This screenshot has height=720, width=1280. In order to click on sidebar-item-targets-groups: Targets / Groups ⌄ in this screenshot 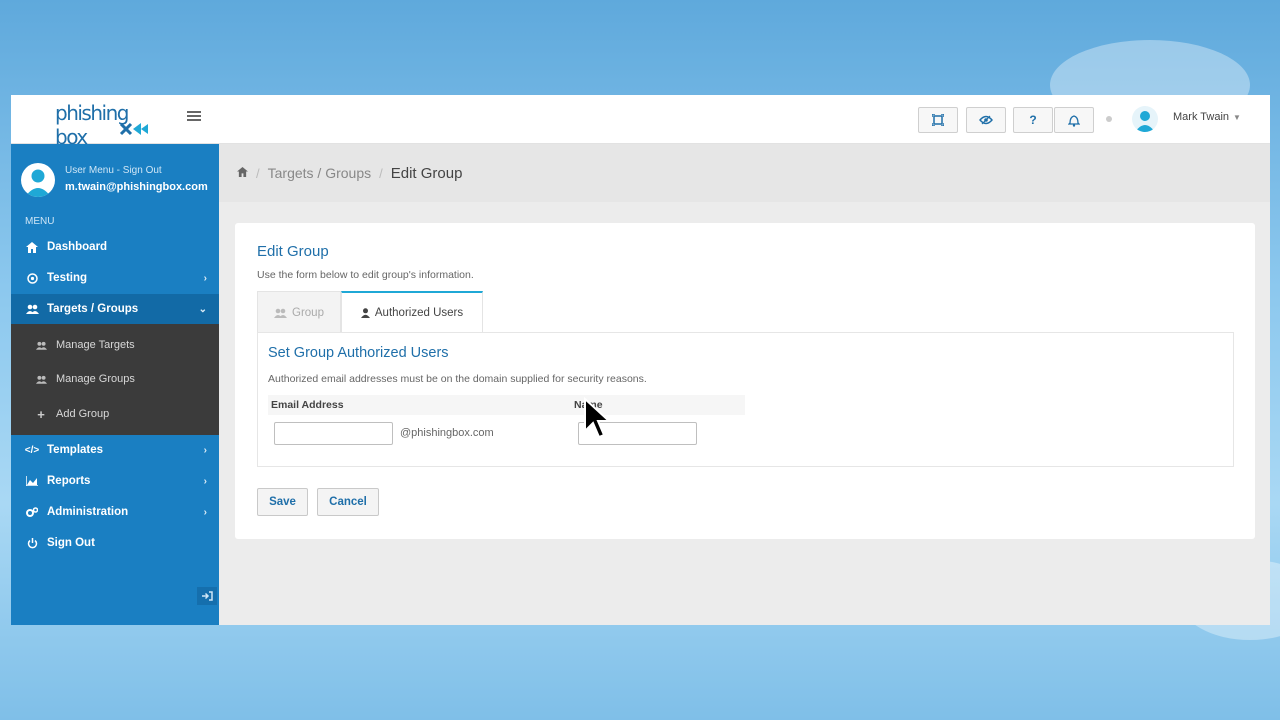, I will do `click(115, 309)`.